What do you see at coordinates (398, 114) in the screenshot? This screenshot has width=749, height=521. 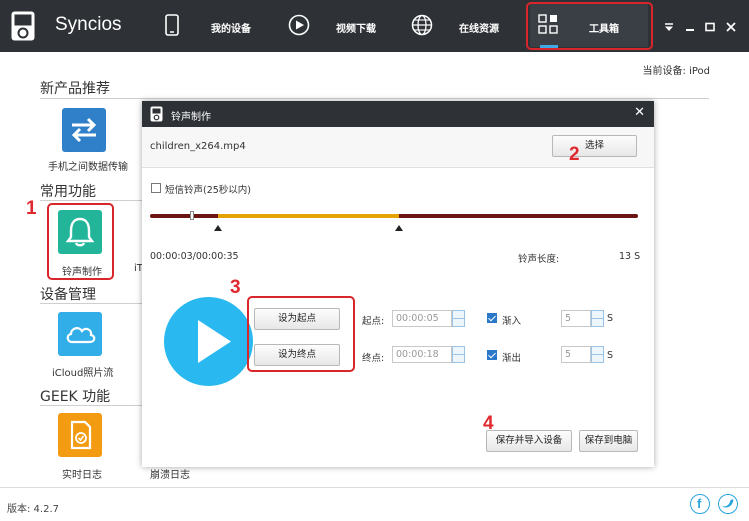 I see `dialog-header: 铃声制作 ✕` at bounding box center [398, 114].